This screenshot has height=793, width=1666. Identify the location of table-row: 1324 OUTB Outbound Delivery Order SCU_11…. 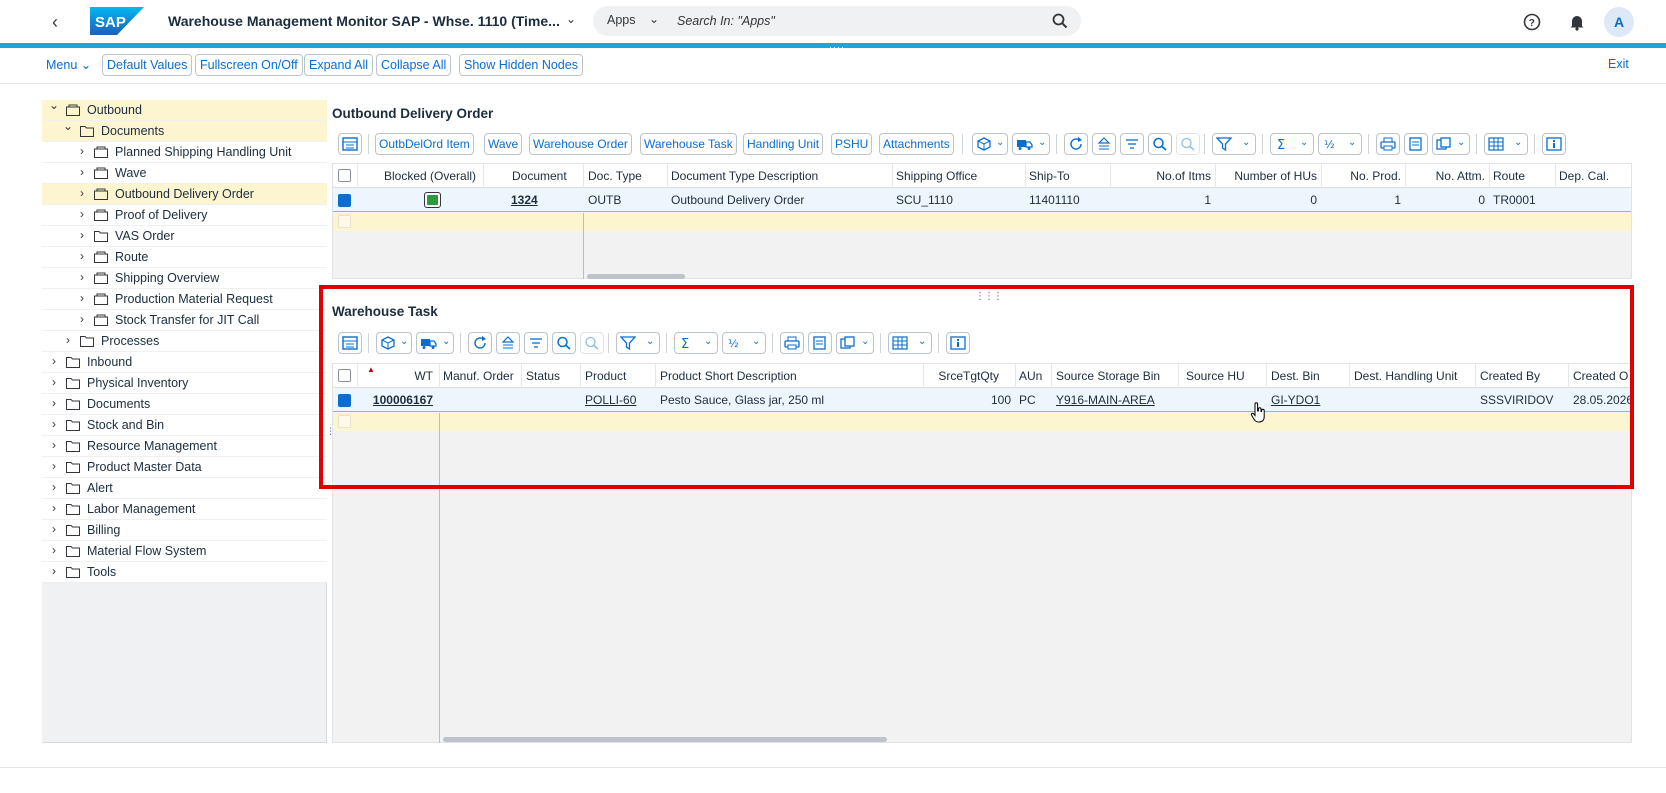
(982, 200).